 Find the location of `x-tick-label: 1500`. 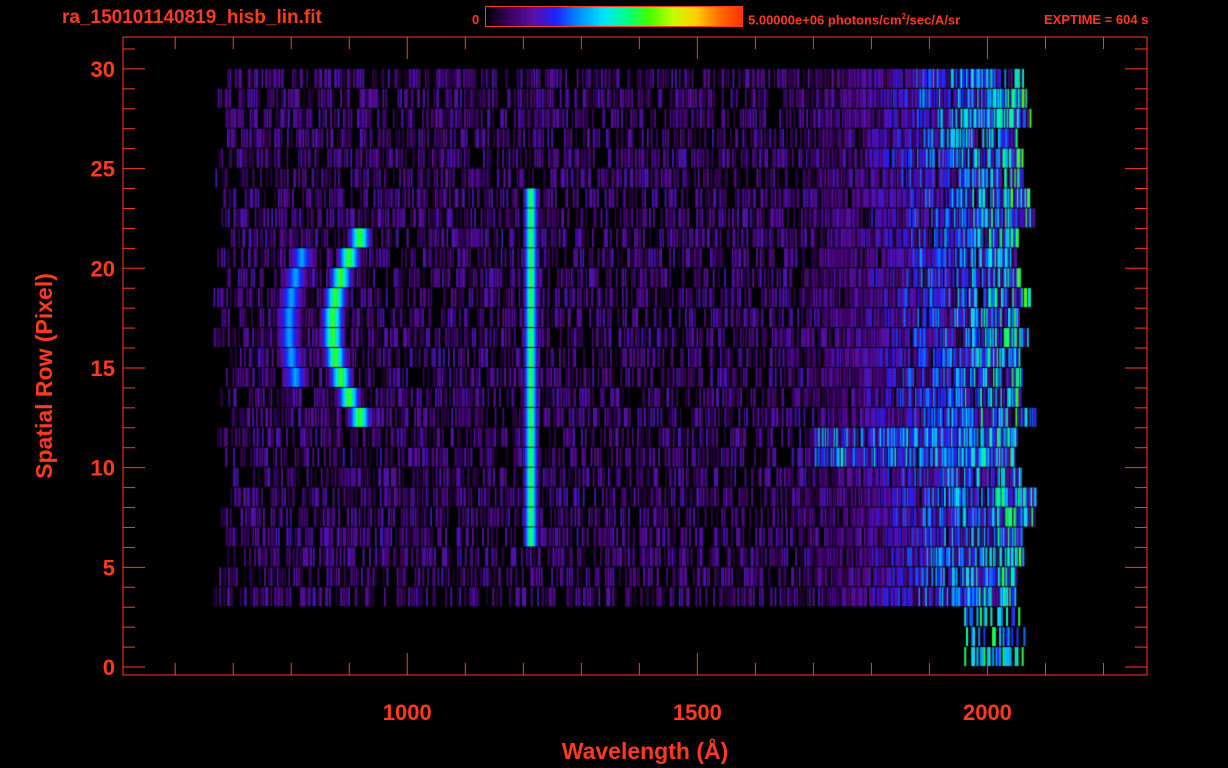

x-tick-label: 1500 is located at coordinates (697, 712).